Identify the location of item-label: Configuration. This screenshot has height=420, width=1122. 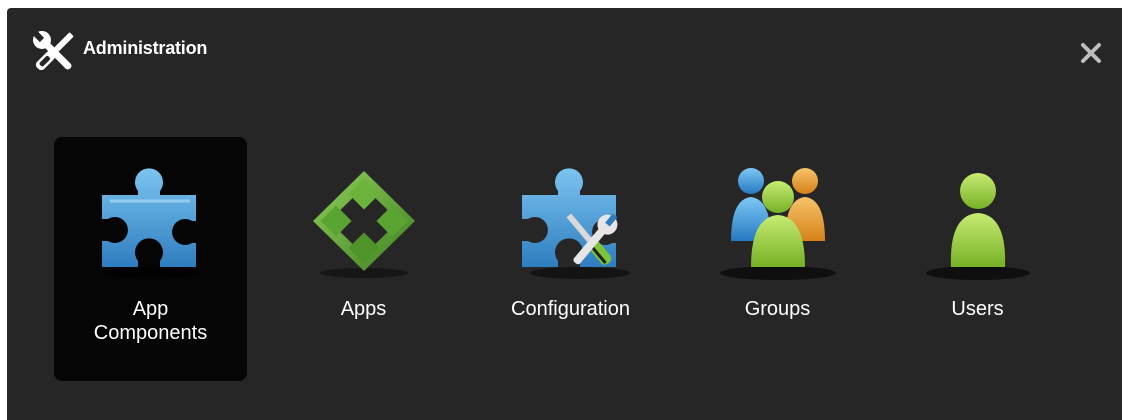
(570, 309).